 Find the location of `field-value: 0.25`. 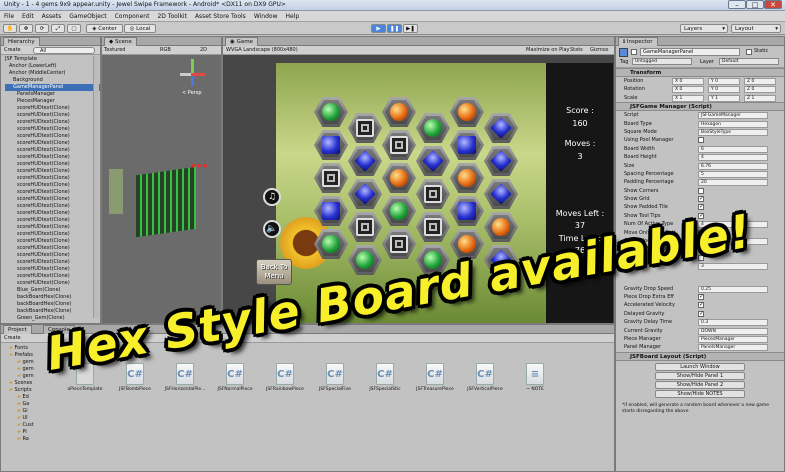

field-value: 0.25 is located at coordinates (733, 289).